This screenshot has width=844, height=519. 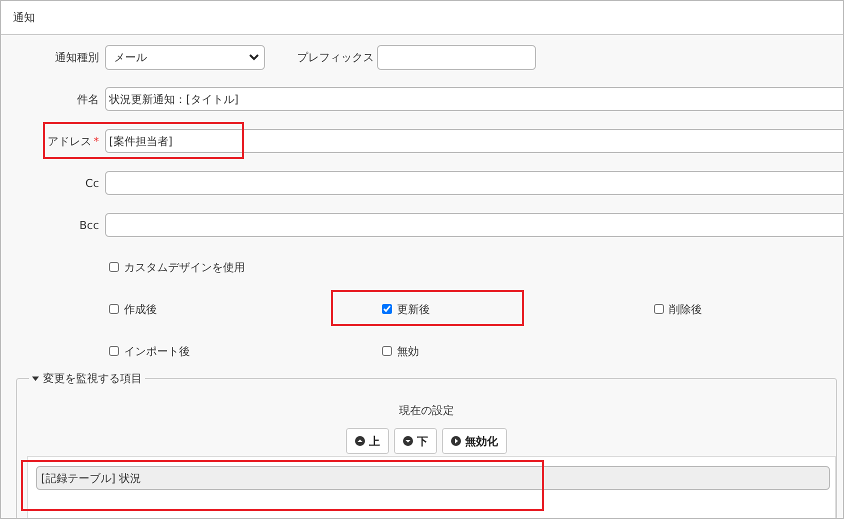 What do you see at coordinates (433, 478) in the screenshot?
I see `list-item: [記録テーブル] 状況` at bounding box center [433, 478].